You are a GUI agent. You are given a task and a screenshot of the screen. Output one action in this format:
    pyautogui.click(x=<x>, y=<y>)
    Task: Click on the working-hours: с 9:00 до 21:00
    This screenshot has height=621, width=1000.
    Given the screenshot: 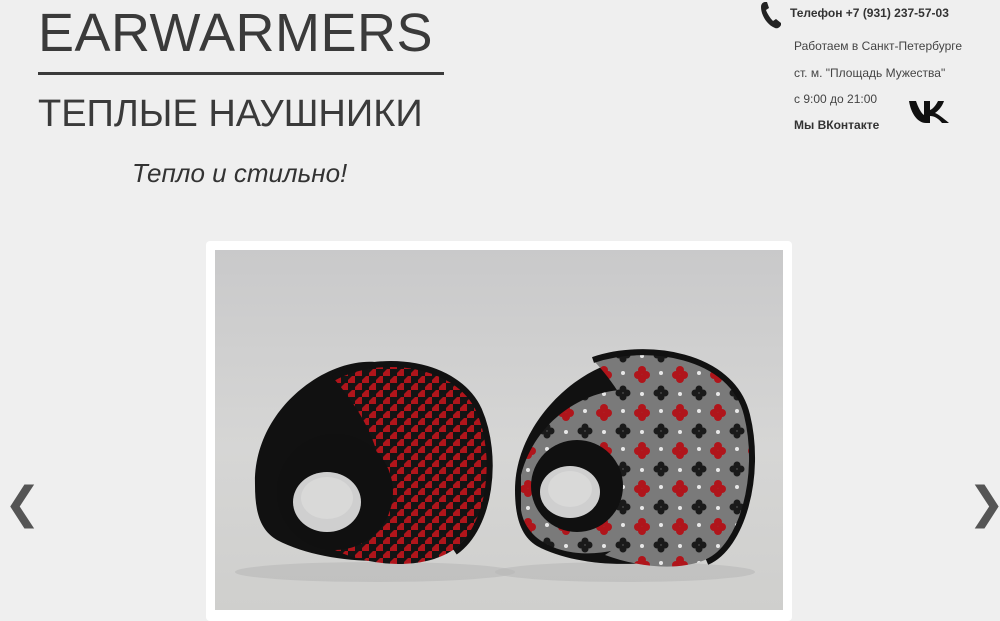 What is the action you would take?
    pyautogui.click(x=836, y=99)
    